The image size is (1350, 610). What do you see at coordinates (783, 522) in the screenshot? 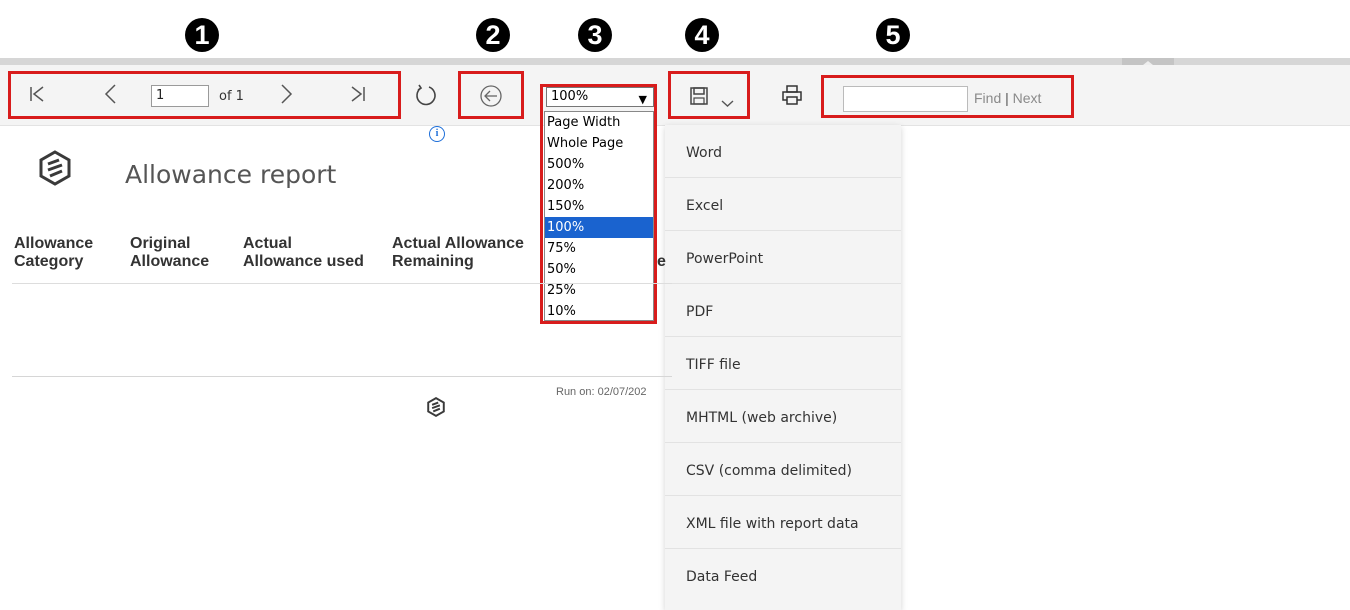
I see `export-xml: XML file with report data` at bounding box center [783, 522].